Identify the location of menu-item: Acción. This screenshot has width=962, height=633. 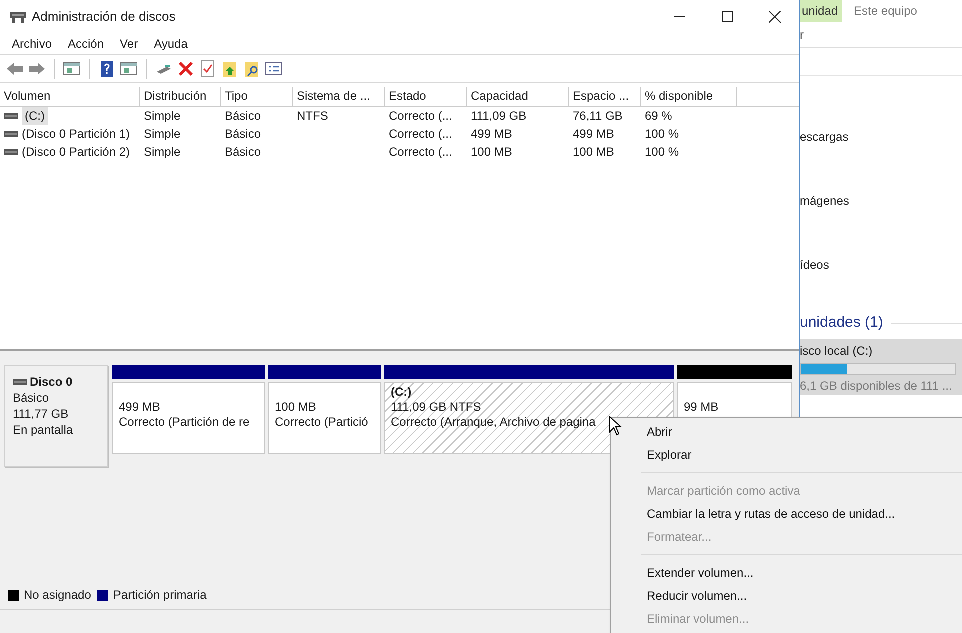
(86, 43).